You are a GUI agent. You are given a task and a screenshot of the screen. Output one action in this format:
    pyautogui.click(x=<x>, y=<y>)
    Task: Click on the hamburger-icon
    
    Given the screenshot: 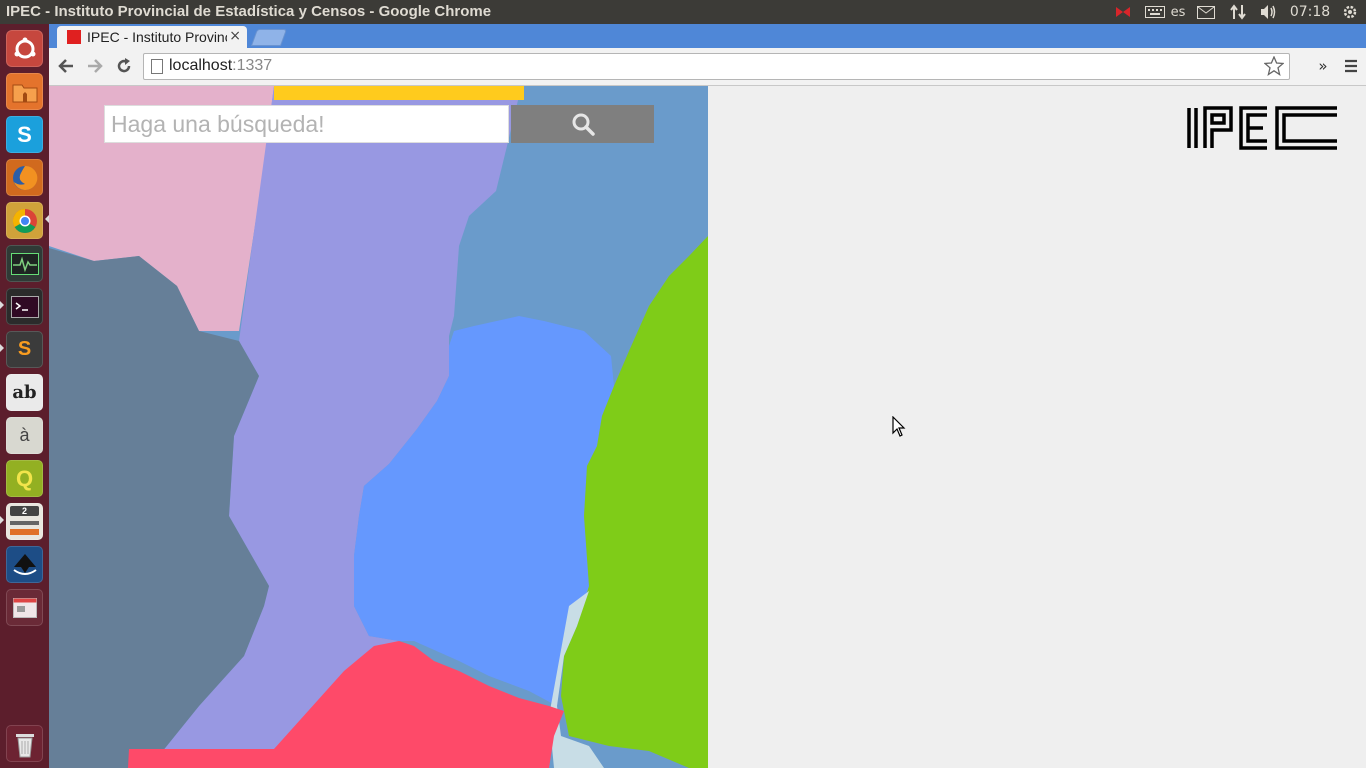 What is the action you would take?
    pyautogui.click(x=1351, y=66)
    